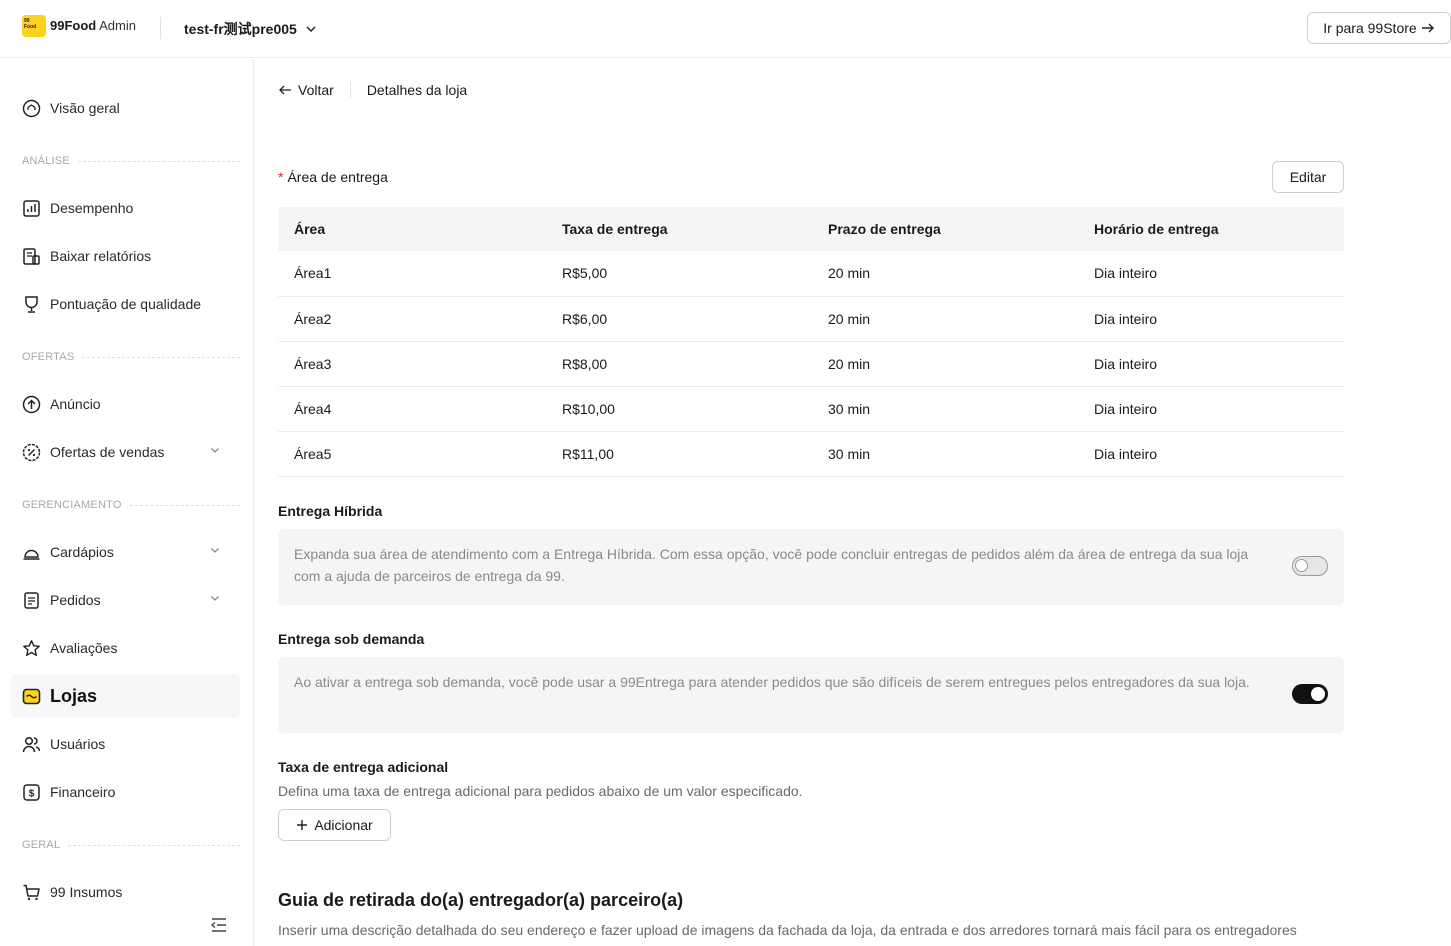  What do you see at coordinates (31, 256) in the screenshot?
I see `report-icon` at bounding box center [31, 256].